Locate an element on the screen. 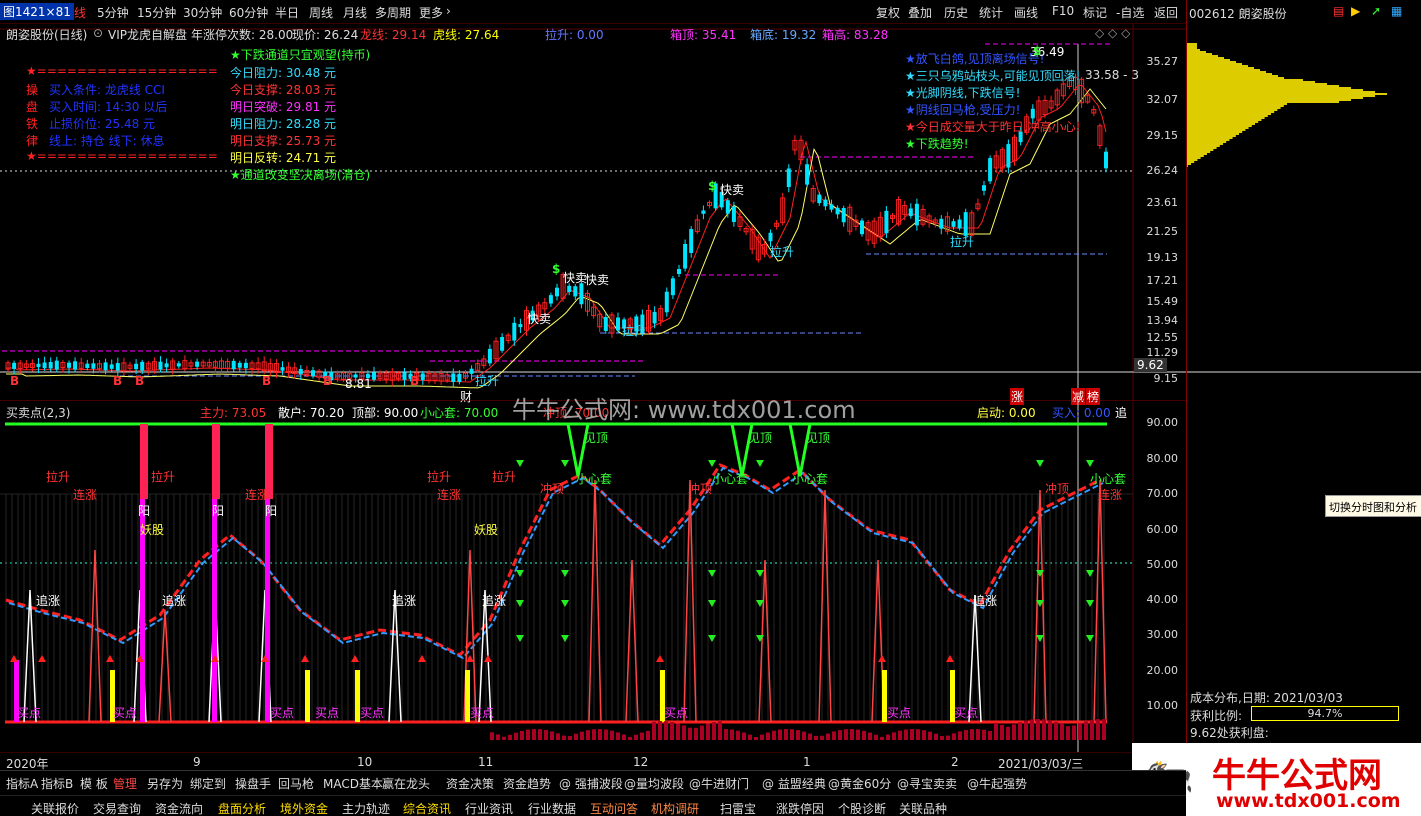 This screenshot has width=1421, height=816. info-tab-12: 涨跌停因 is located at coordinates (800, 808).